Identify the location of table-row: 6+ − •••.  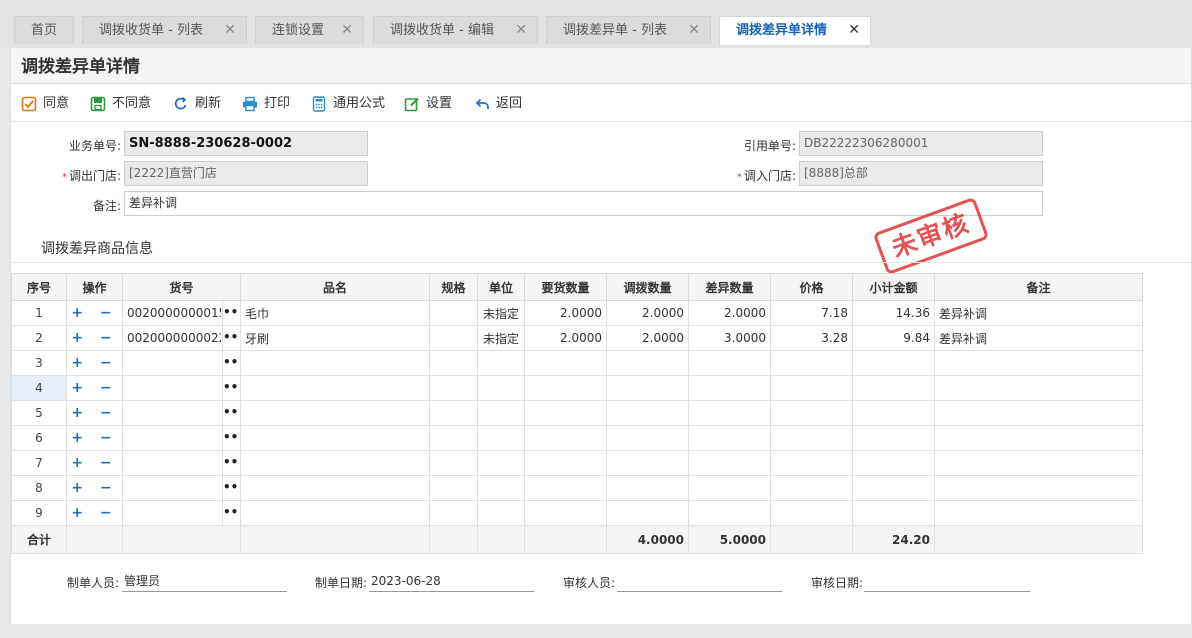
(577, 438).